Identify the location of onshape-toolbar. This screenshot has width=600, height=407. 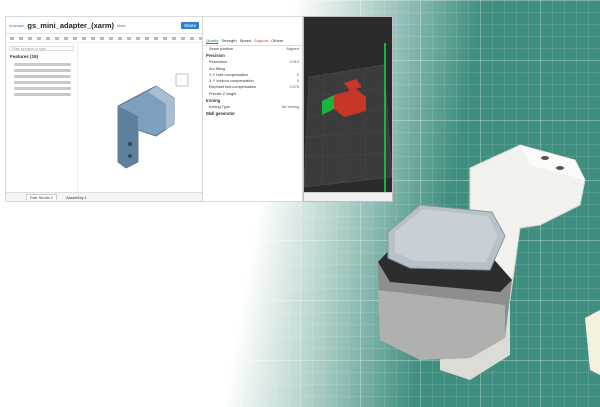
(104, 38).